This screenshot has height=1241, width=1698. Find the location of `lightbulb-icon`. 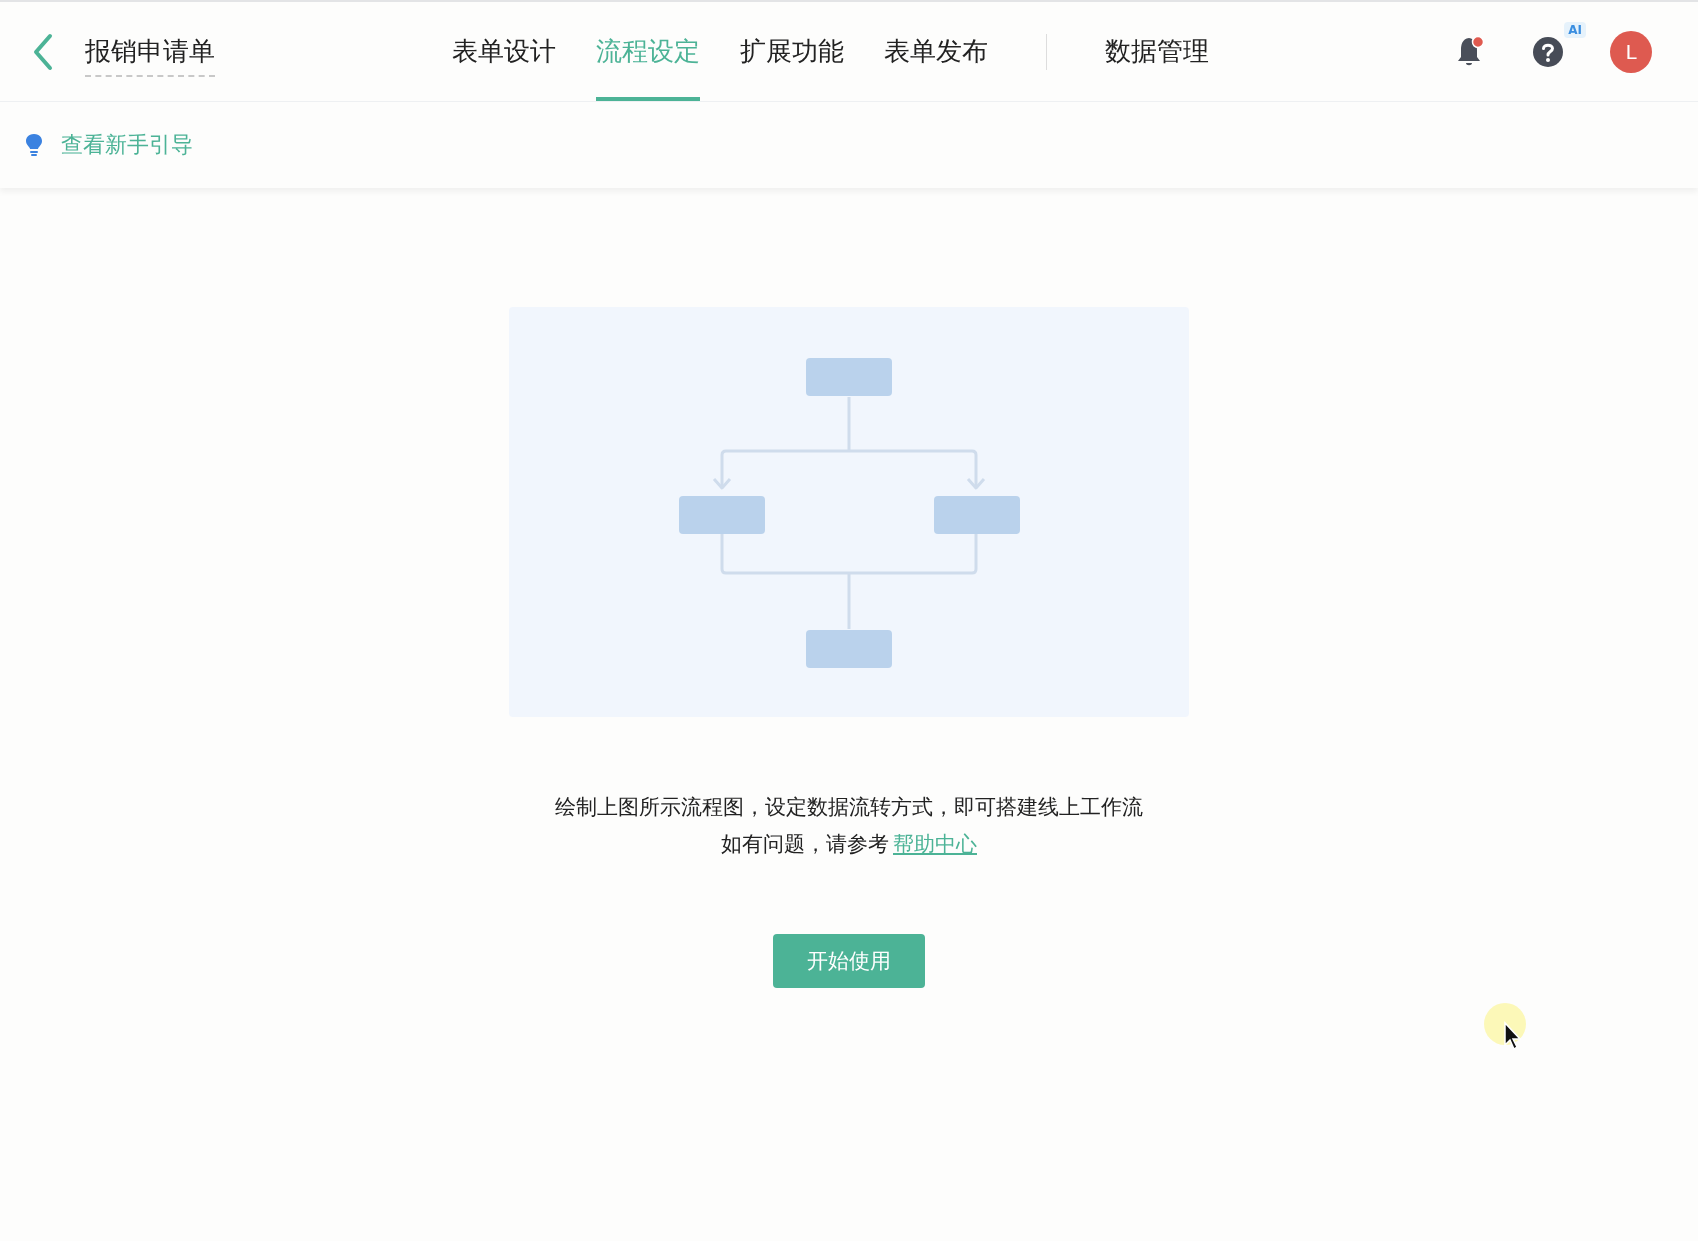

lightbulb-icon is located at coordinates (34, 145).